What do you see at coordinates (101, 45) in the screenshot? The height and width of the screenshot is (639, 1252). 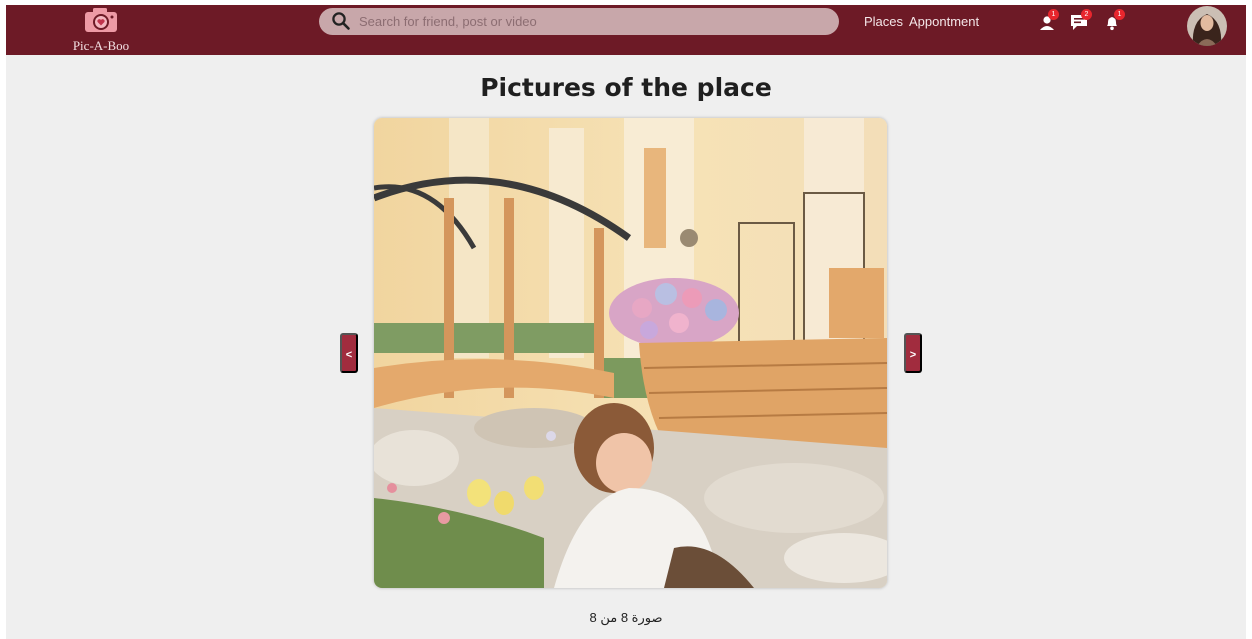 I see `logo-text: Pic-A-Boo` at bounding box center [101, 45].